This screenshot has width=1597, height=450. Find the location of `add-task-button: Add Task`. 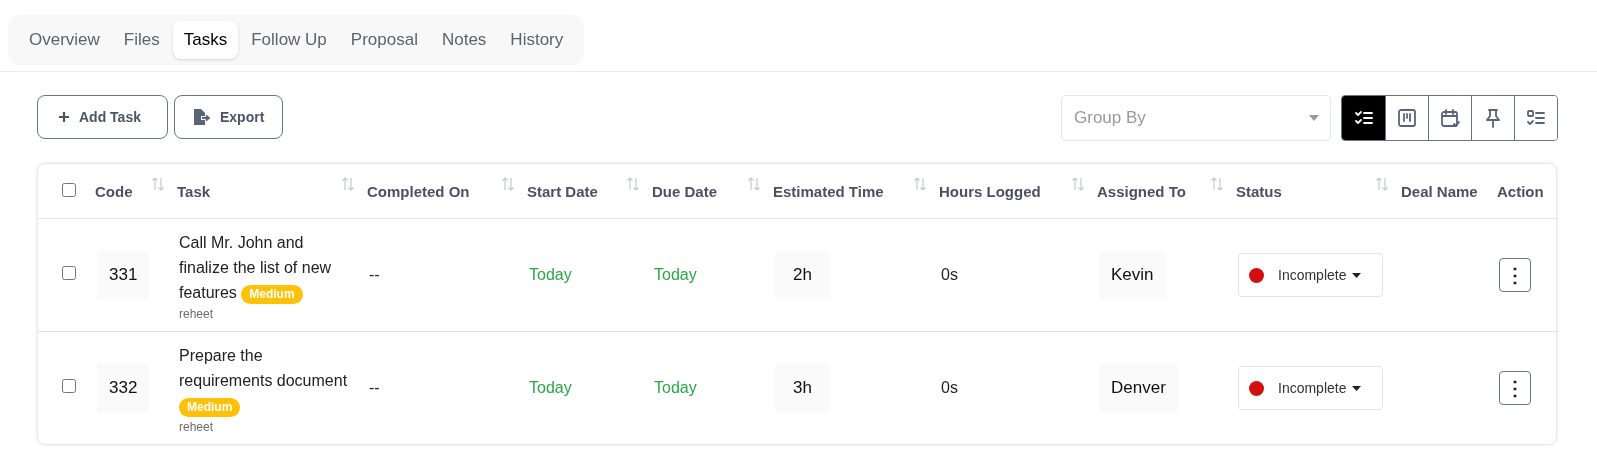

add-task-button: Add Task is located at coordinates (102, 117).